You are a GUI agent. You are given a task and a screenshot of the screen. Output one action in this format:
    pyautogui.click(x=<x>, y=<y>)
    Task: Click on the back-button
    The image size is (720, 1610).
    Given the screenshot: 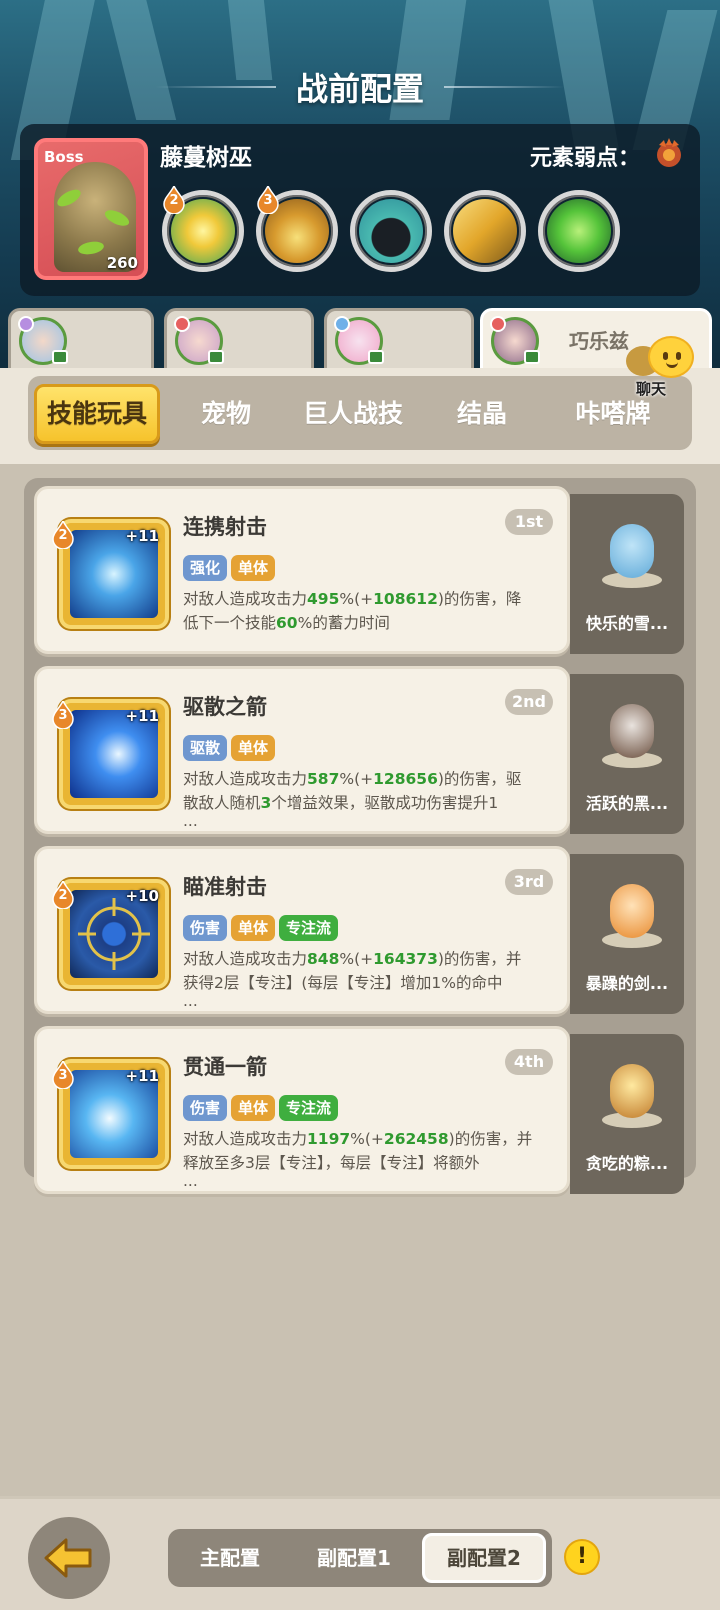 What is the action you would take?
    pyautogui.click(x=69, y=1558)
    